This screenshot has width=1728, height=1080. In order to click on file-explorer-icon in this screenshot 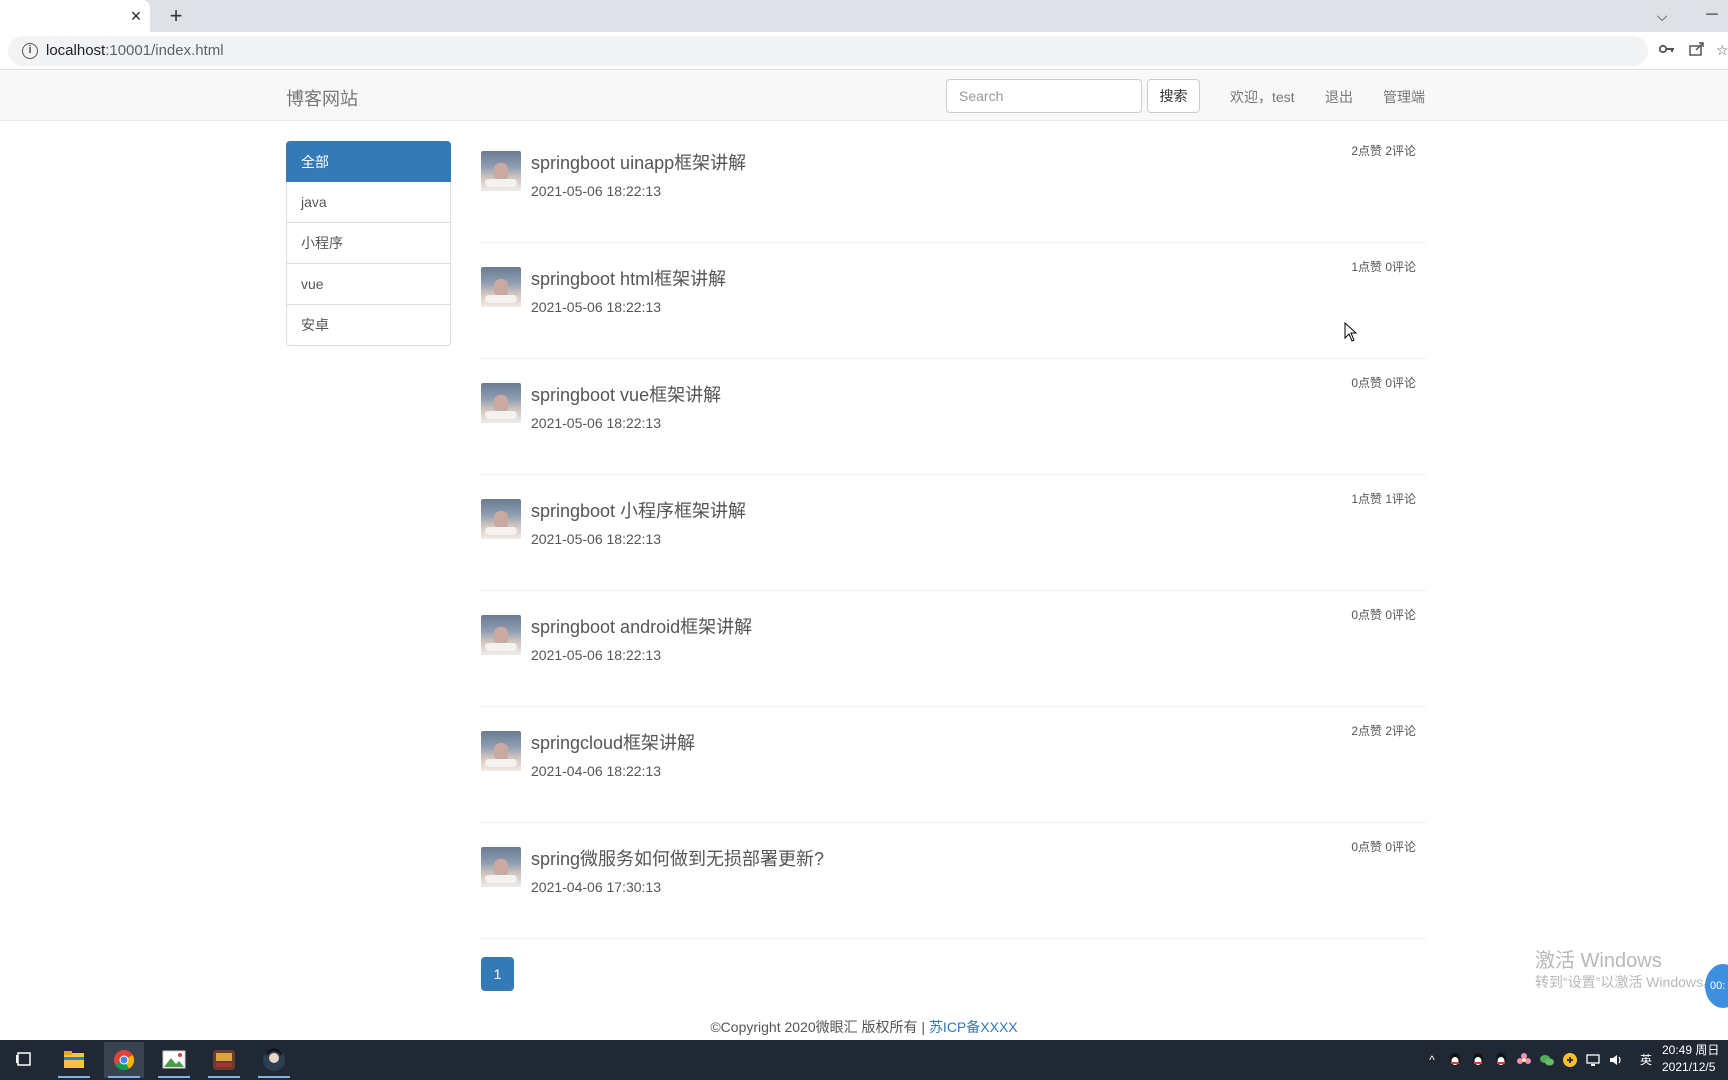, I will do `click(74, 1060)`.